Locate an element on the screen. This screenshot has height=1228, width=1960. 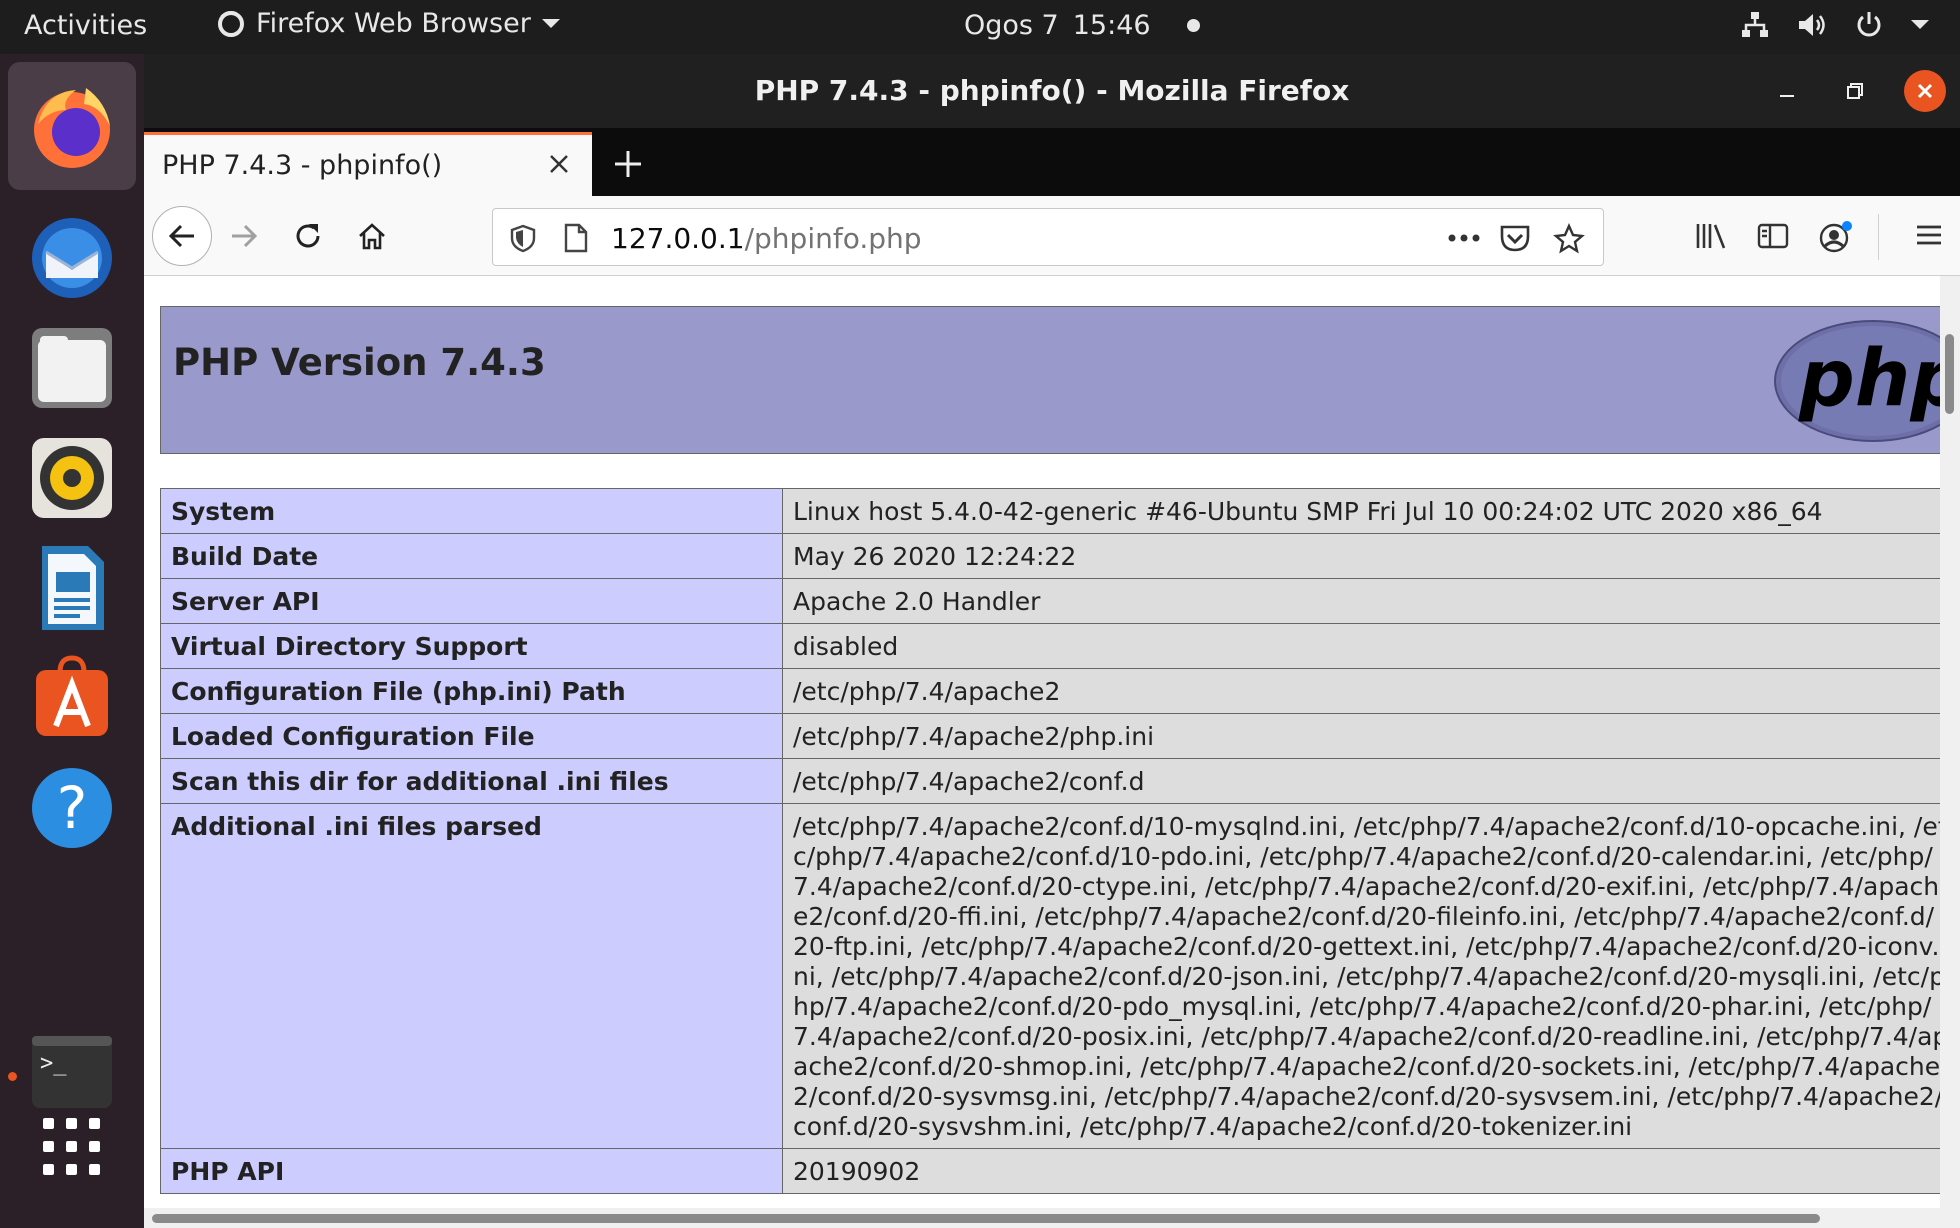
url-host: 127.0.0.1 is located at coordinates (678, 238).